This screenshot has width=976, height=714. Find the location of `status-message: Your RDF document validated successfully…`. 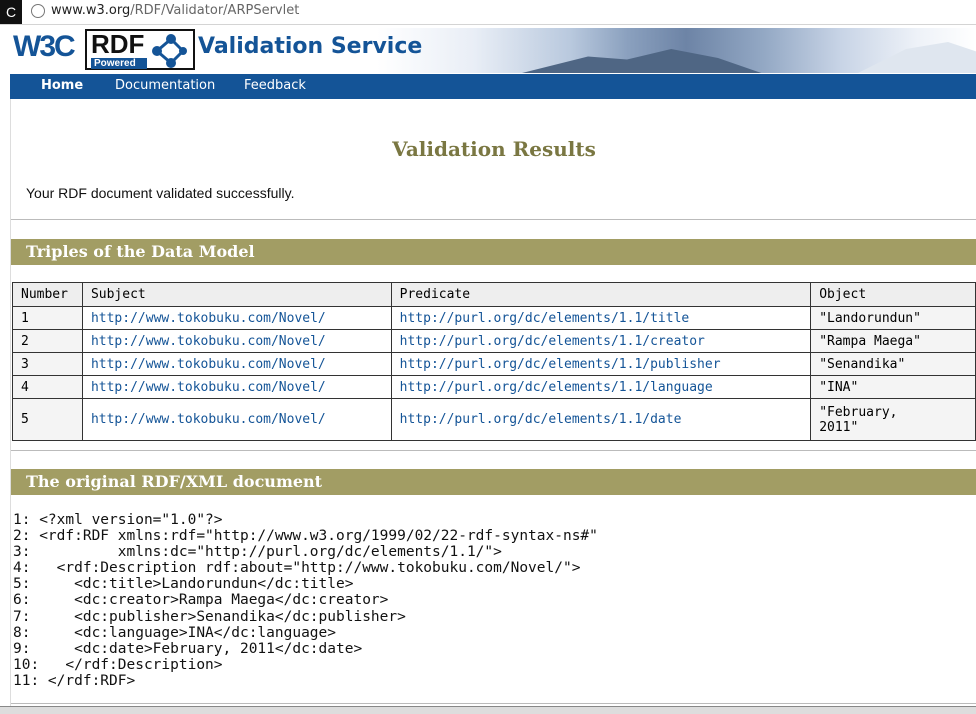

status-message: Your RDF document validated successfully… is located at coordinates (160, 193).